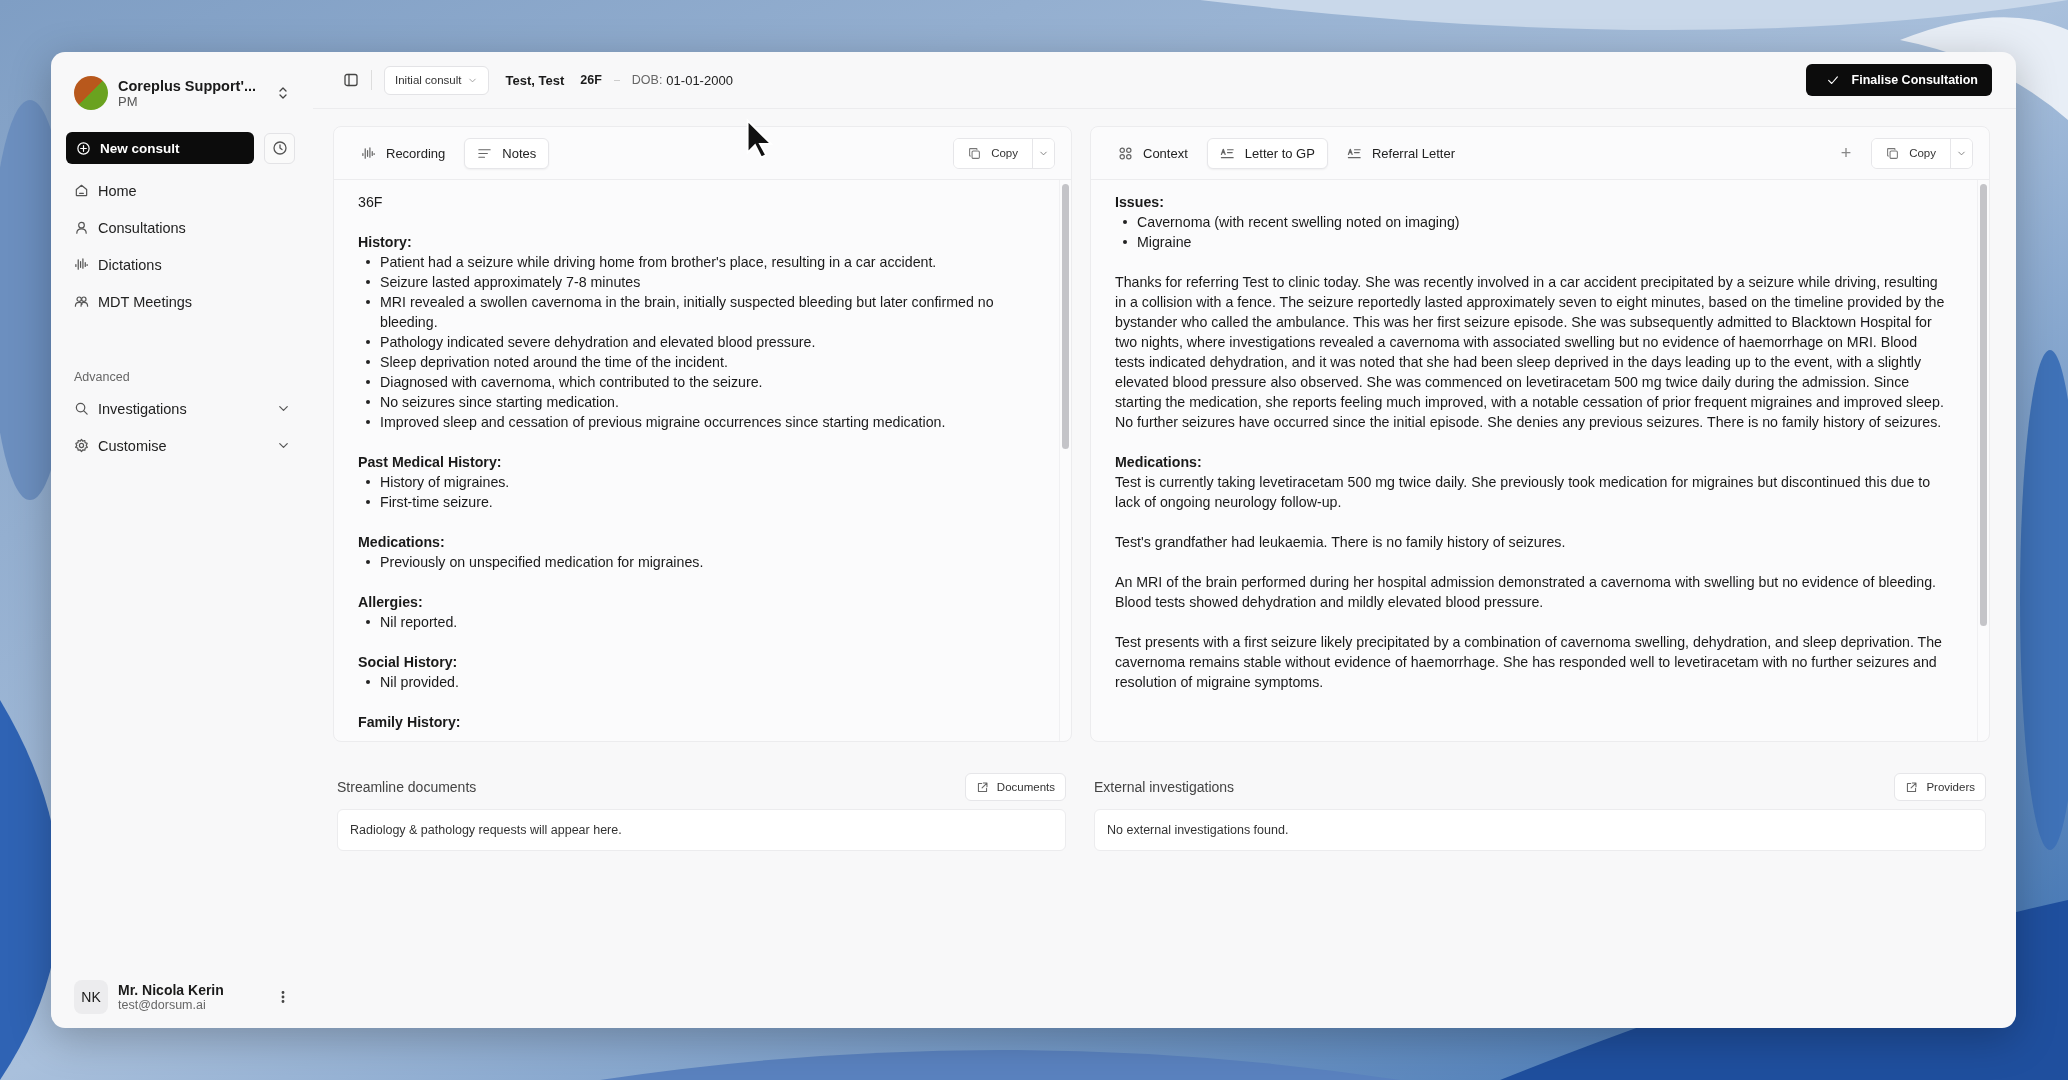 This screenshot has width=2068, height=1080. I want to click on sidebar-toggle-button, so click(351, 80).